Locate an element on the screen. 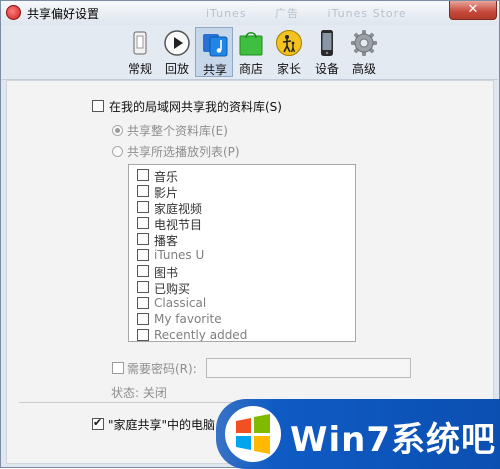  home-sharing-label: "家庭共享"中的电脑 is located at coordinates (161, 424).